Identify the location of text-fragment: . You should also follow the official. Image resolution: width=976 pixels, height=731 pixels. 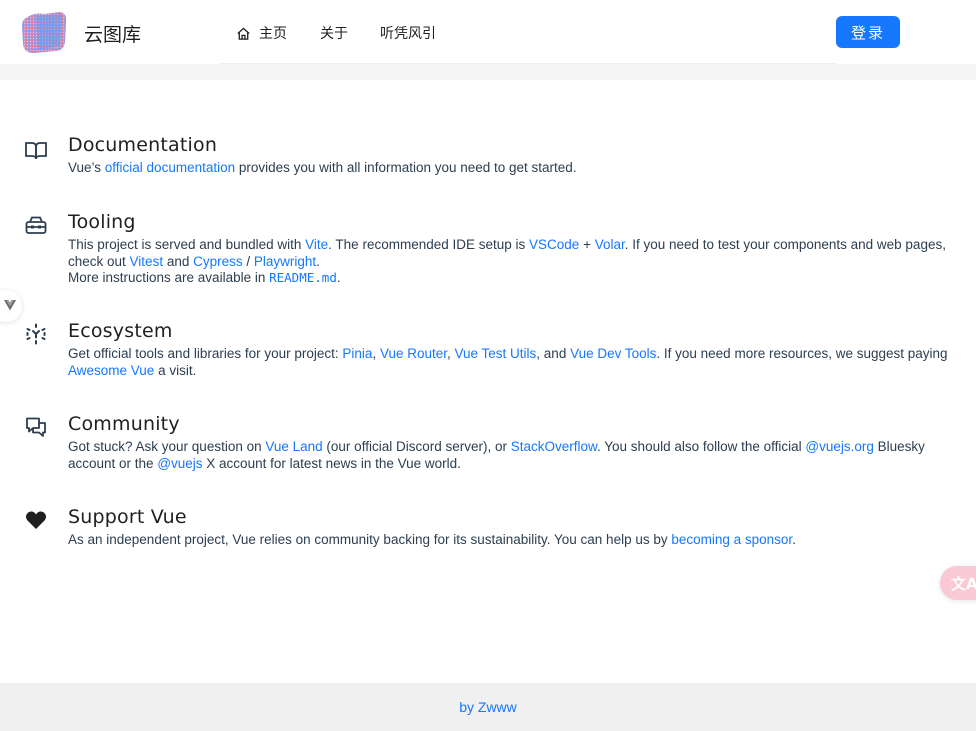
(701, 446).